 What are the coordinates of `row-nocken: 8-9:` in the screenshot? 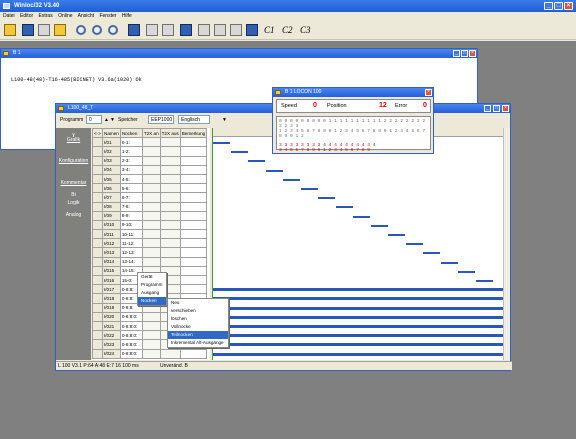 It's located at (131, 215).